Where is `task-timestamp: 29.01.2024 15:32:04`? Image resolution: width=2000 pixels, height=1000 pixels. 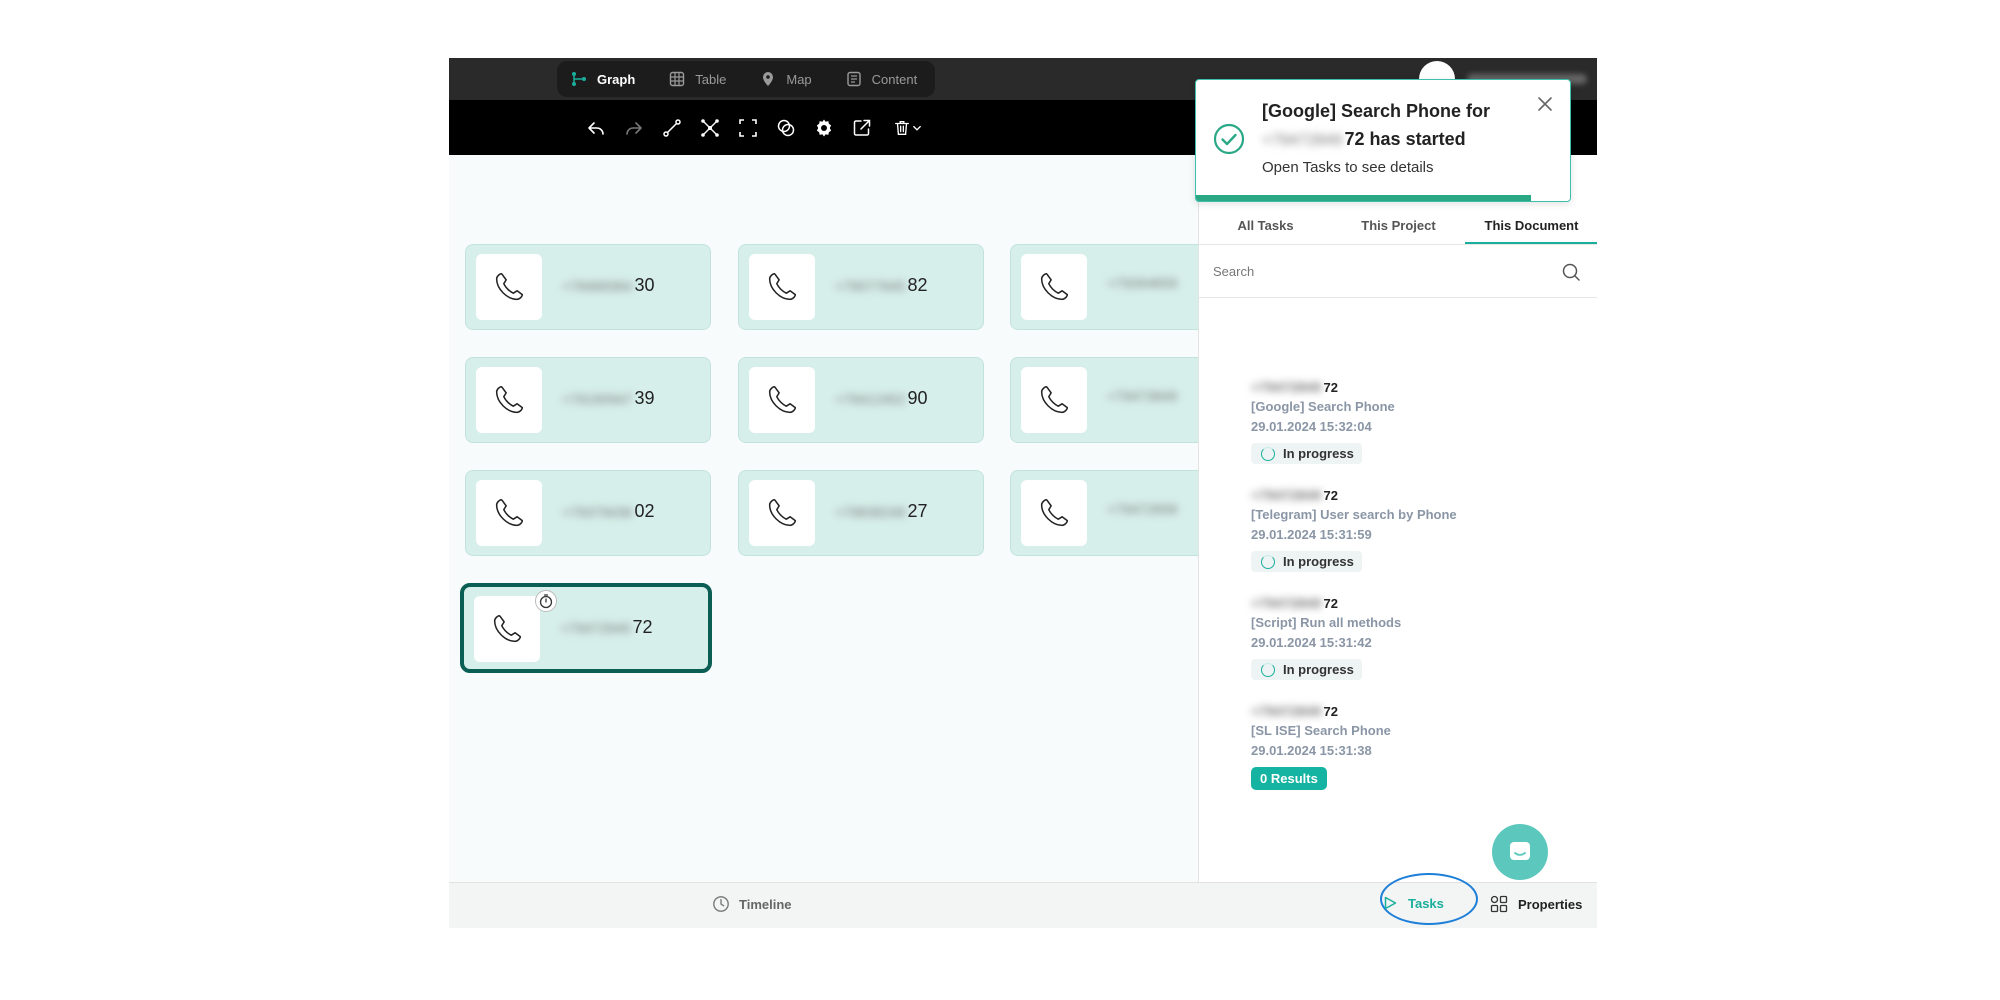
task-timestamp: 29.01.2024 15:32:04 is located at coordinates (1311, 426).